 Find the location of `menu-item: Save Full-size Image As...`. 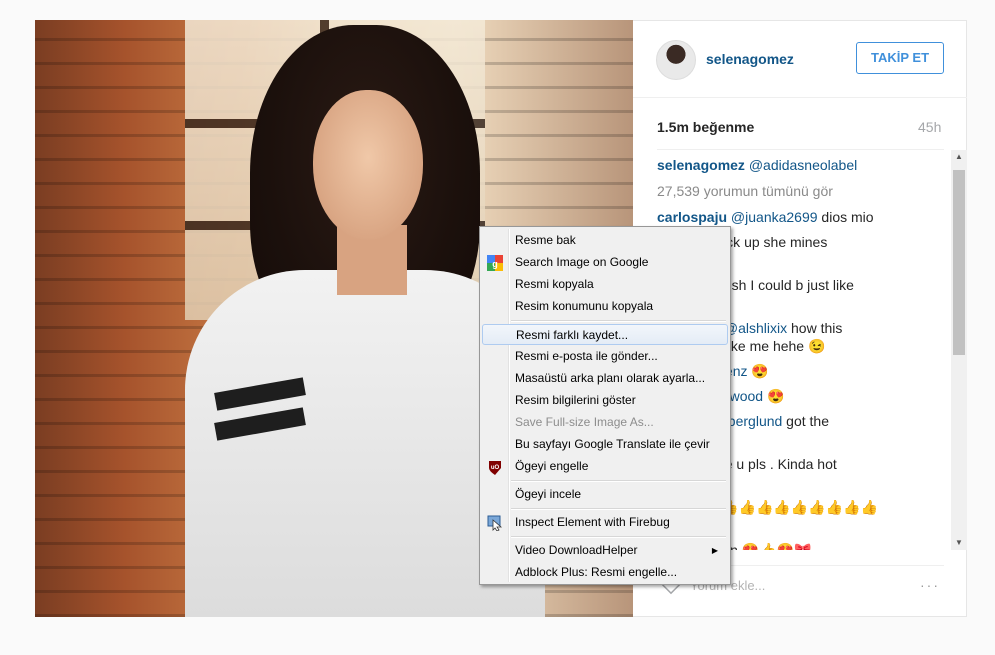

menu-item: Save Full-size Image As... is located at coordinates (605, 422).